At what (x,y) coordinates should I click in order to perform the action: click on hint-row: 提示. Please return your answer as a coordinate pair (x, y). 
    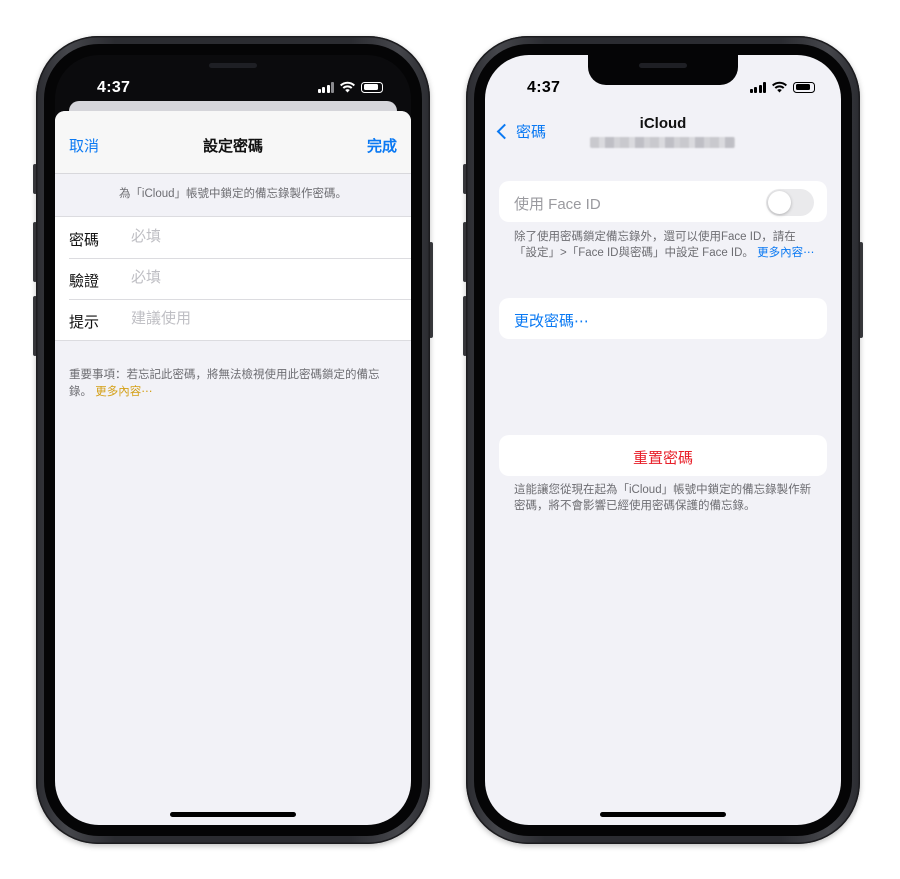
    Looking at the image, I should click on (233, 319).